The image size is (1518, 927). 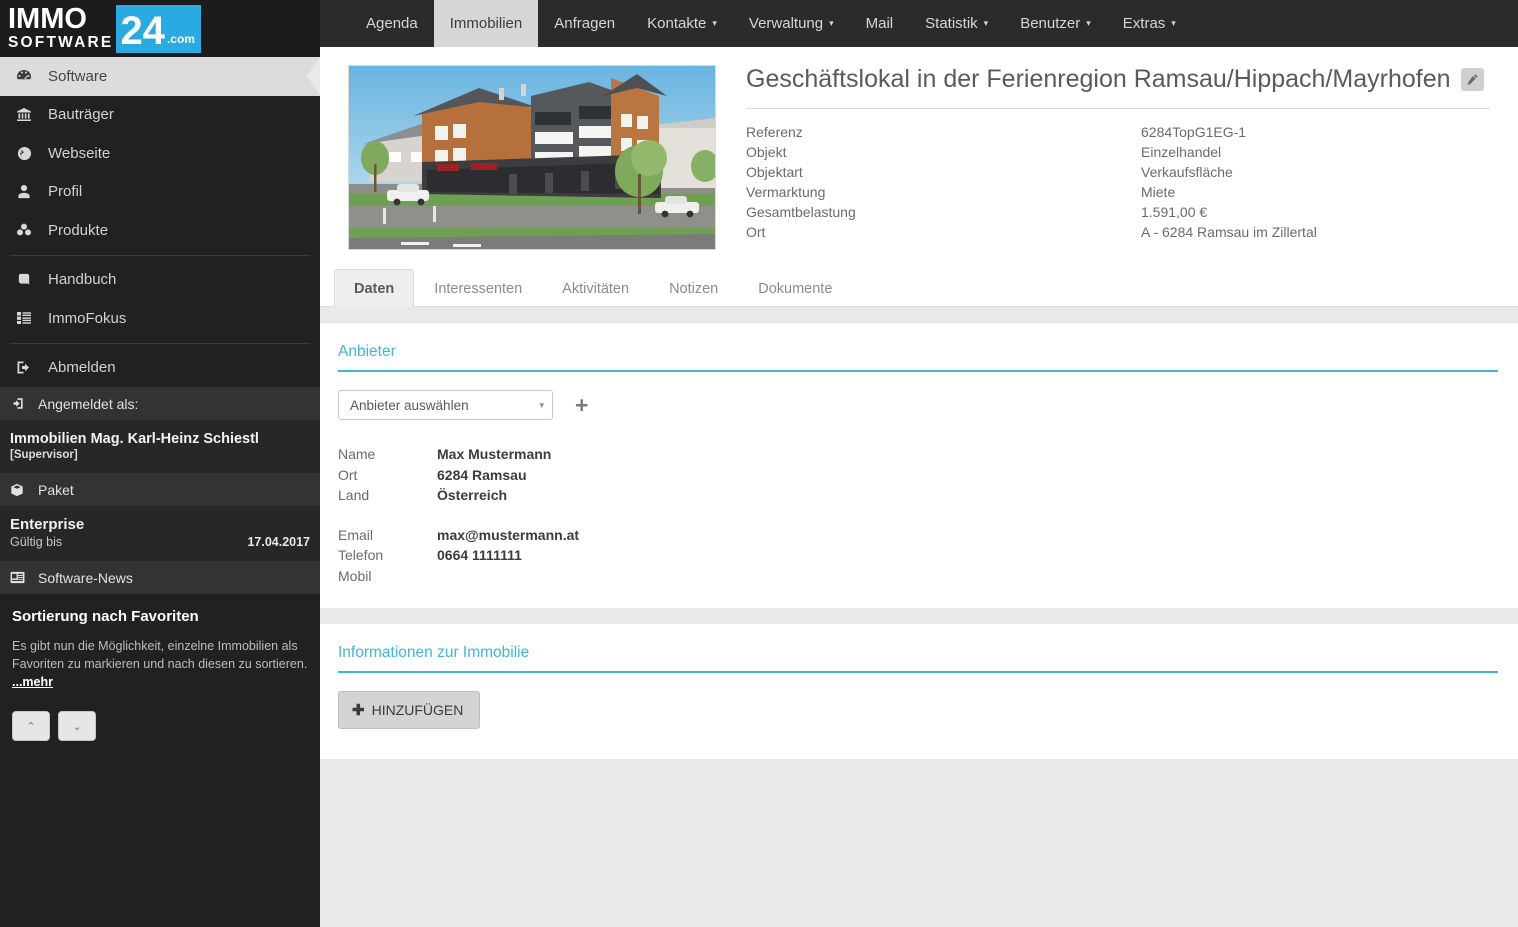 What do you see at coordinates (532, 157) in the screenshot?
I see `property-image` at bounding box center [532, 157].